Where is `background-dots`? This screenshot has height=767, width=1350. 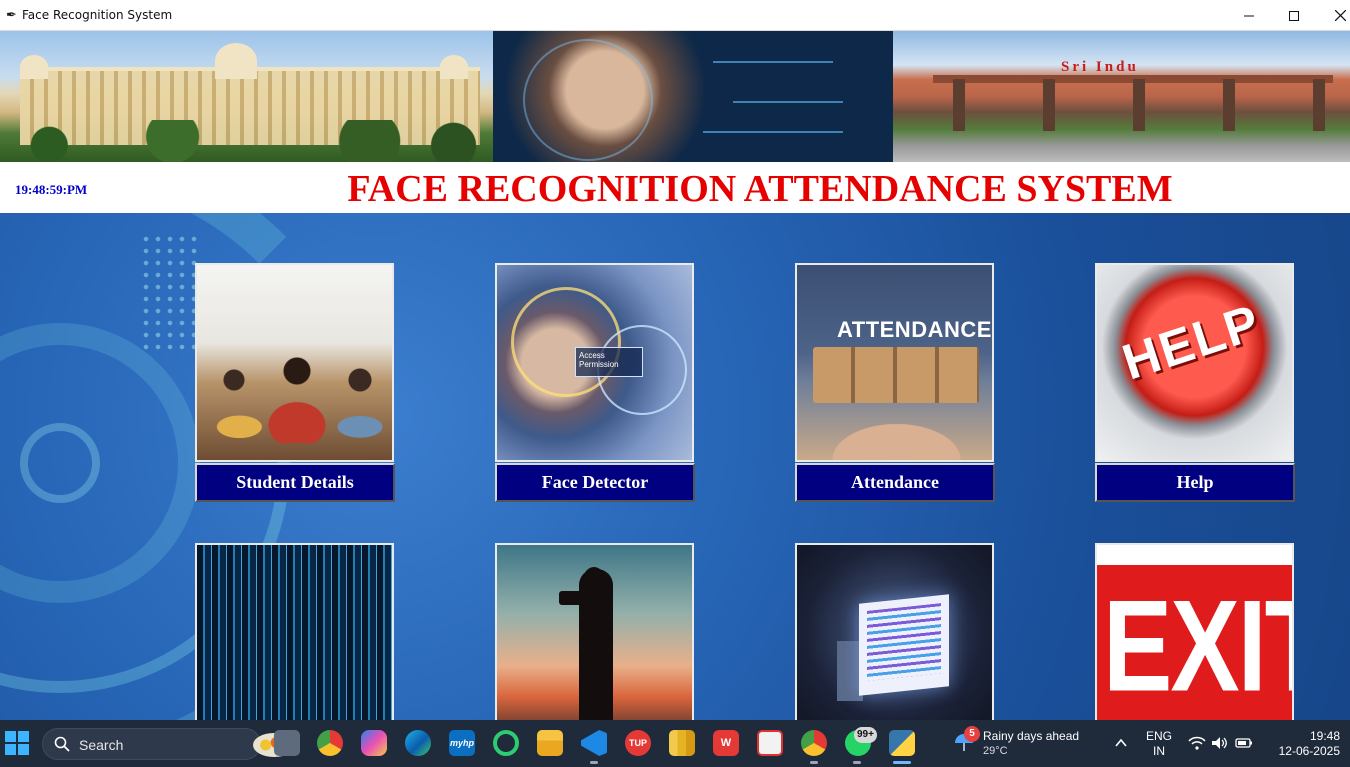
background-dots is located at coordinates (170, 293).